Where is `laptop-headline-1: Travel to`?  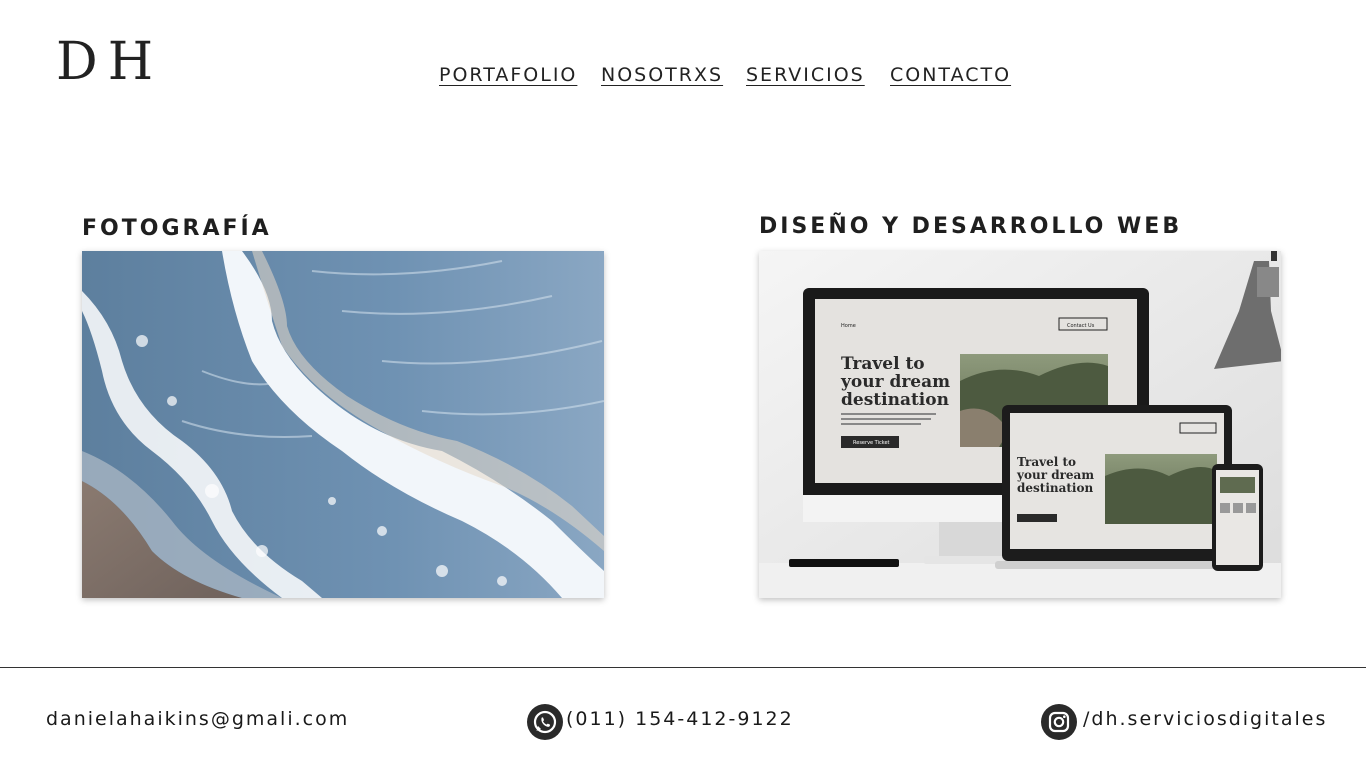
laptop-headline-1: Travel to is located at coordinates (1046, 462).